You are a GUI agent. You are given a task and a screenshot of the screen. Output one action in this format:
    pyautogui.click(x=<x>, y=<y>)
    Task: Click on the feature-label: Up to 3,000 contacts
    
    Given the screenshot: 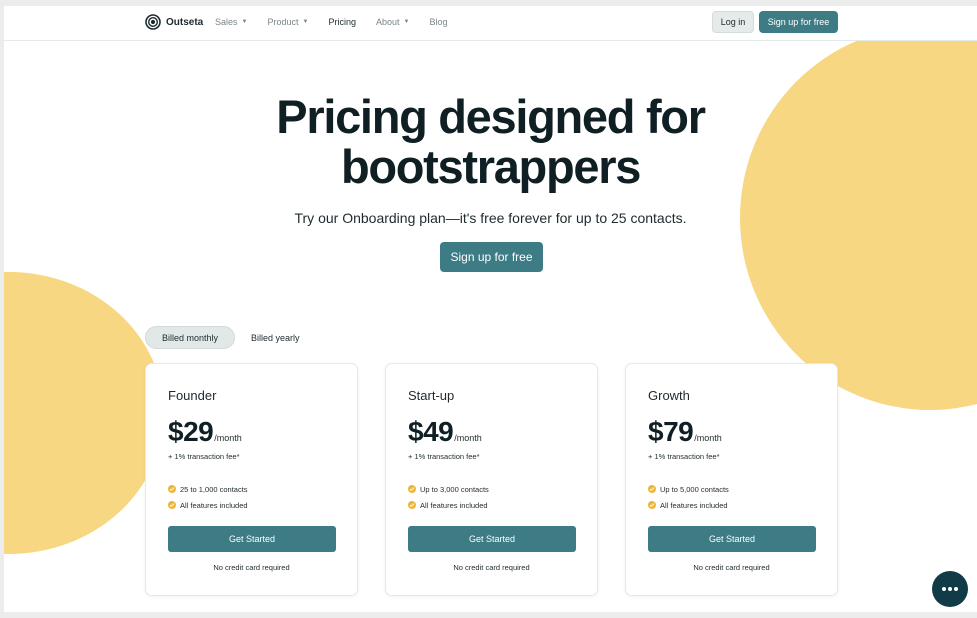 What is the action you would take?
    pyautogui.click(x=454, y=489)
    